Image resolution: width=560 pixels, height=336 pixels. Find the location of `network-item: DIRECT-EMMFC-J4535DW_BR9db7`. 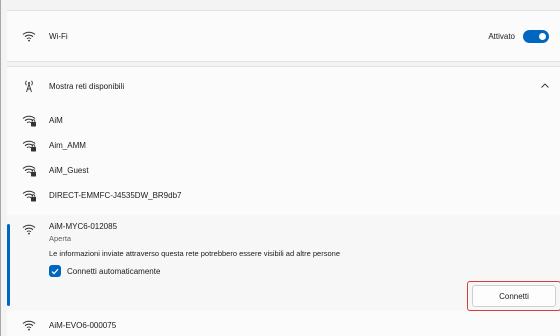

network-item: DIRECT-EMMFC-J4535DW_BR9db7 is located at coordinates (283, 195).